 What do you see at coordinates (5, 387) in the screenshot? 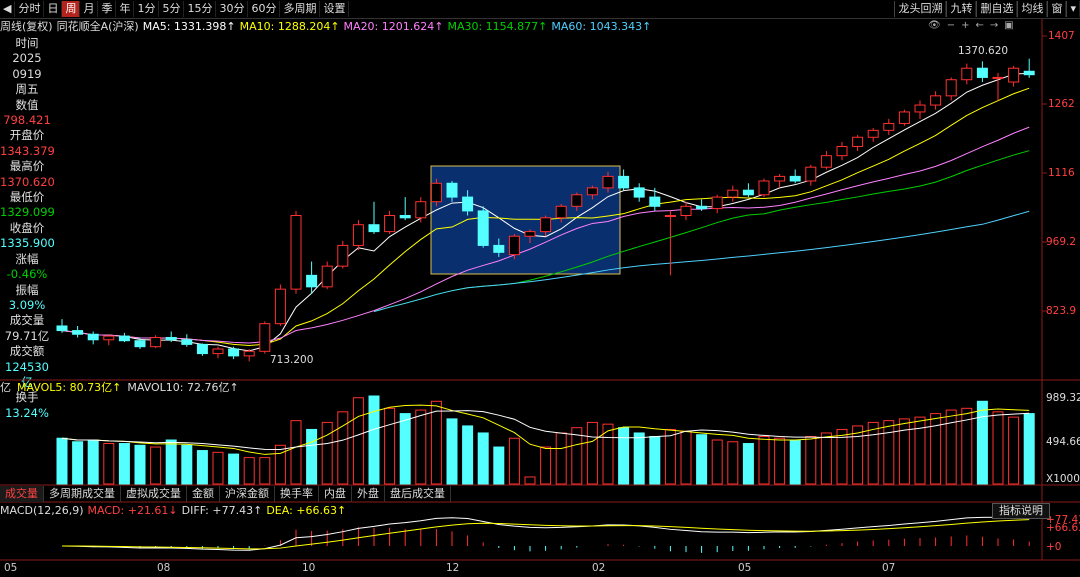
I see `volume-unit: 亿` at bounding box center [5, 387].